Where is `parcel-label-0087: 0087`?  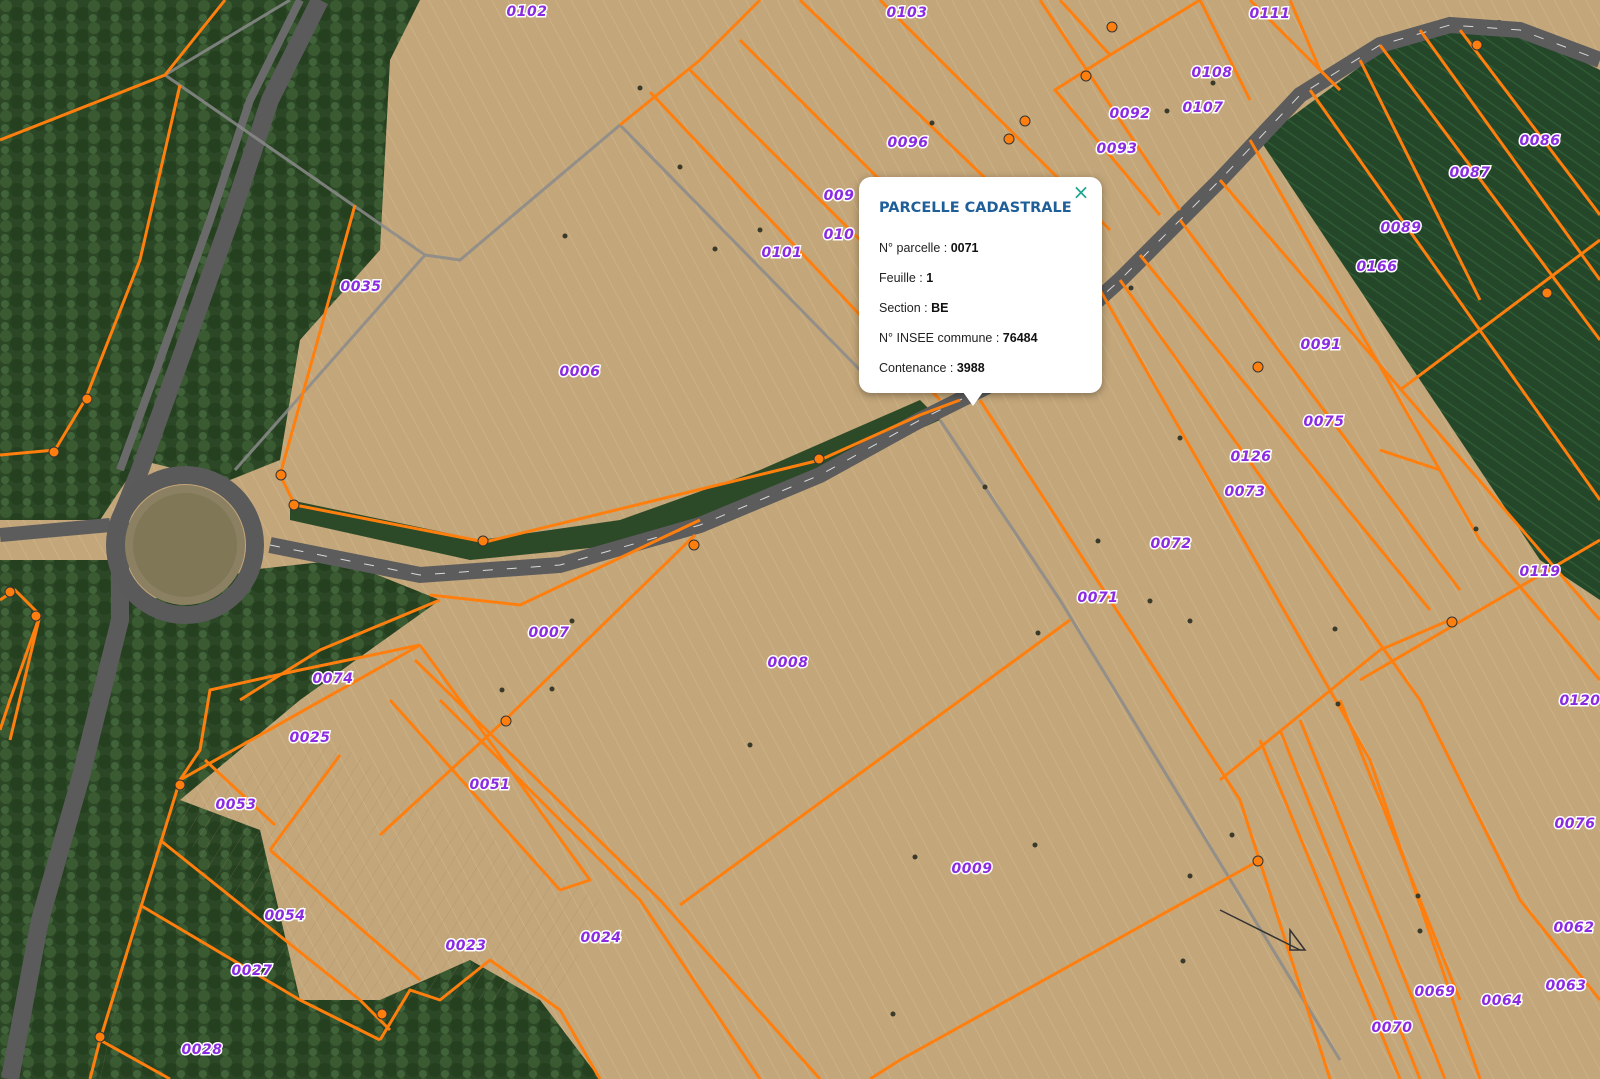 parcel-label-0087: 0087 is located at coordinates (1469, 173).